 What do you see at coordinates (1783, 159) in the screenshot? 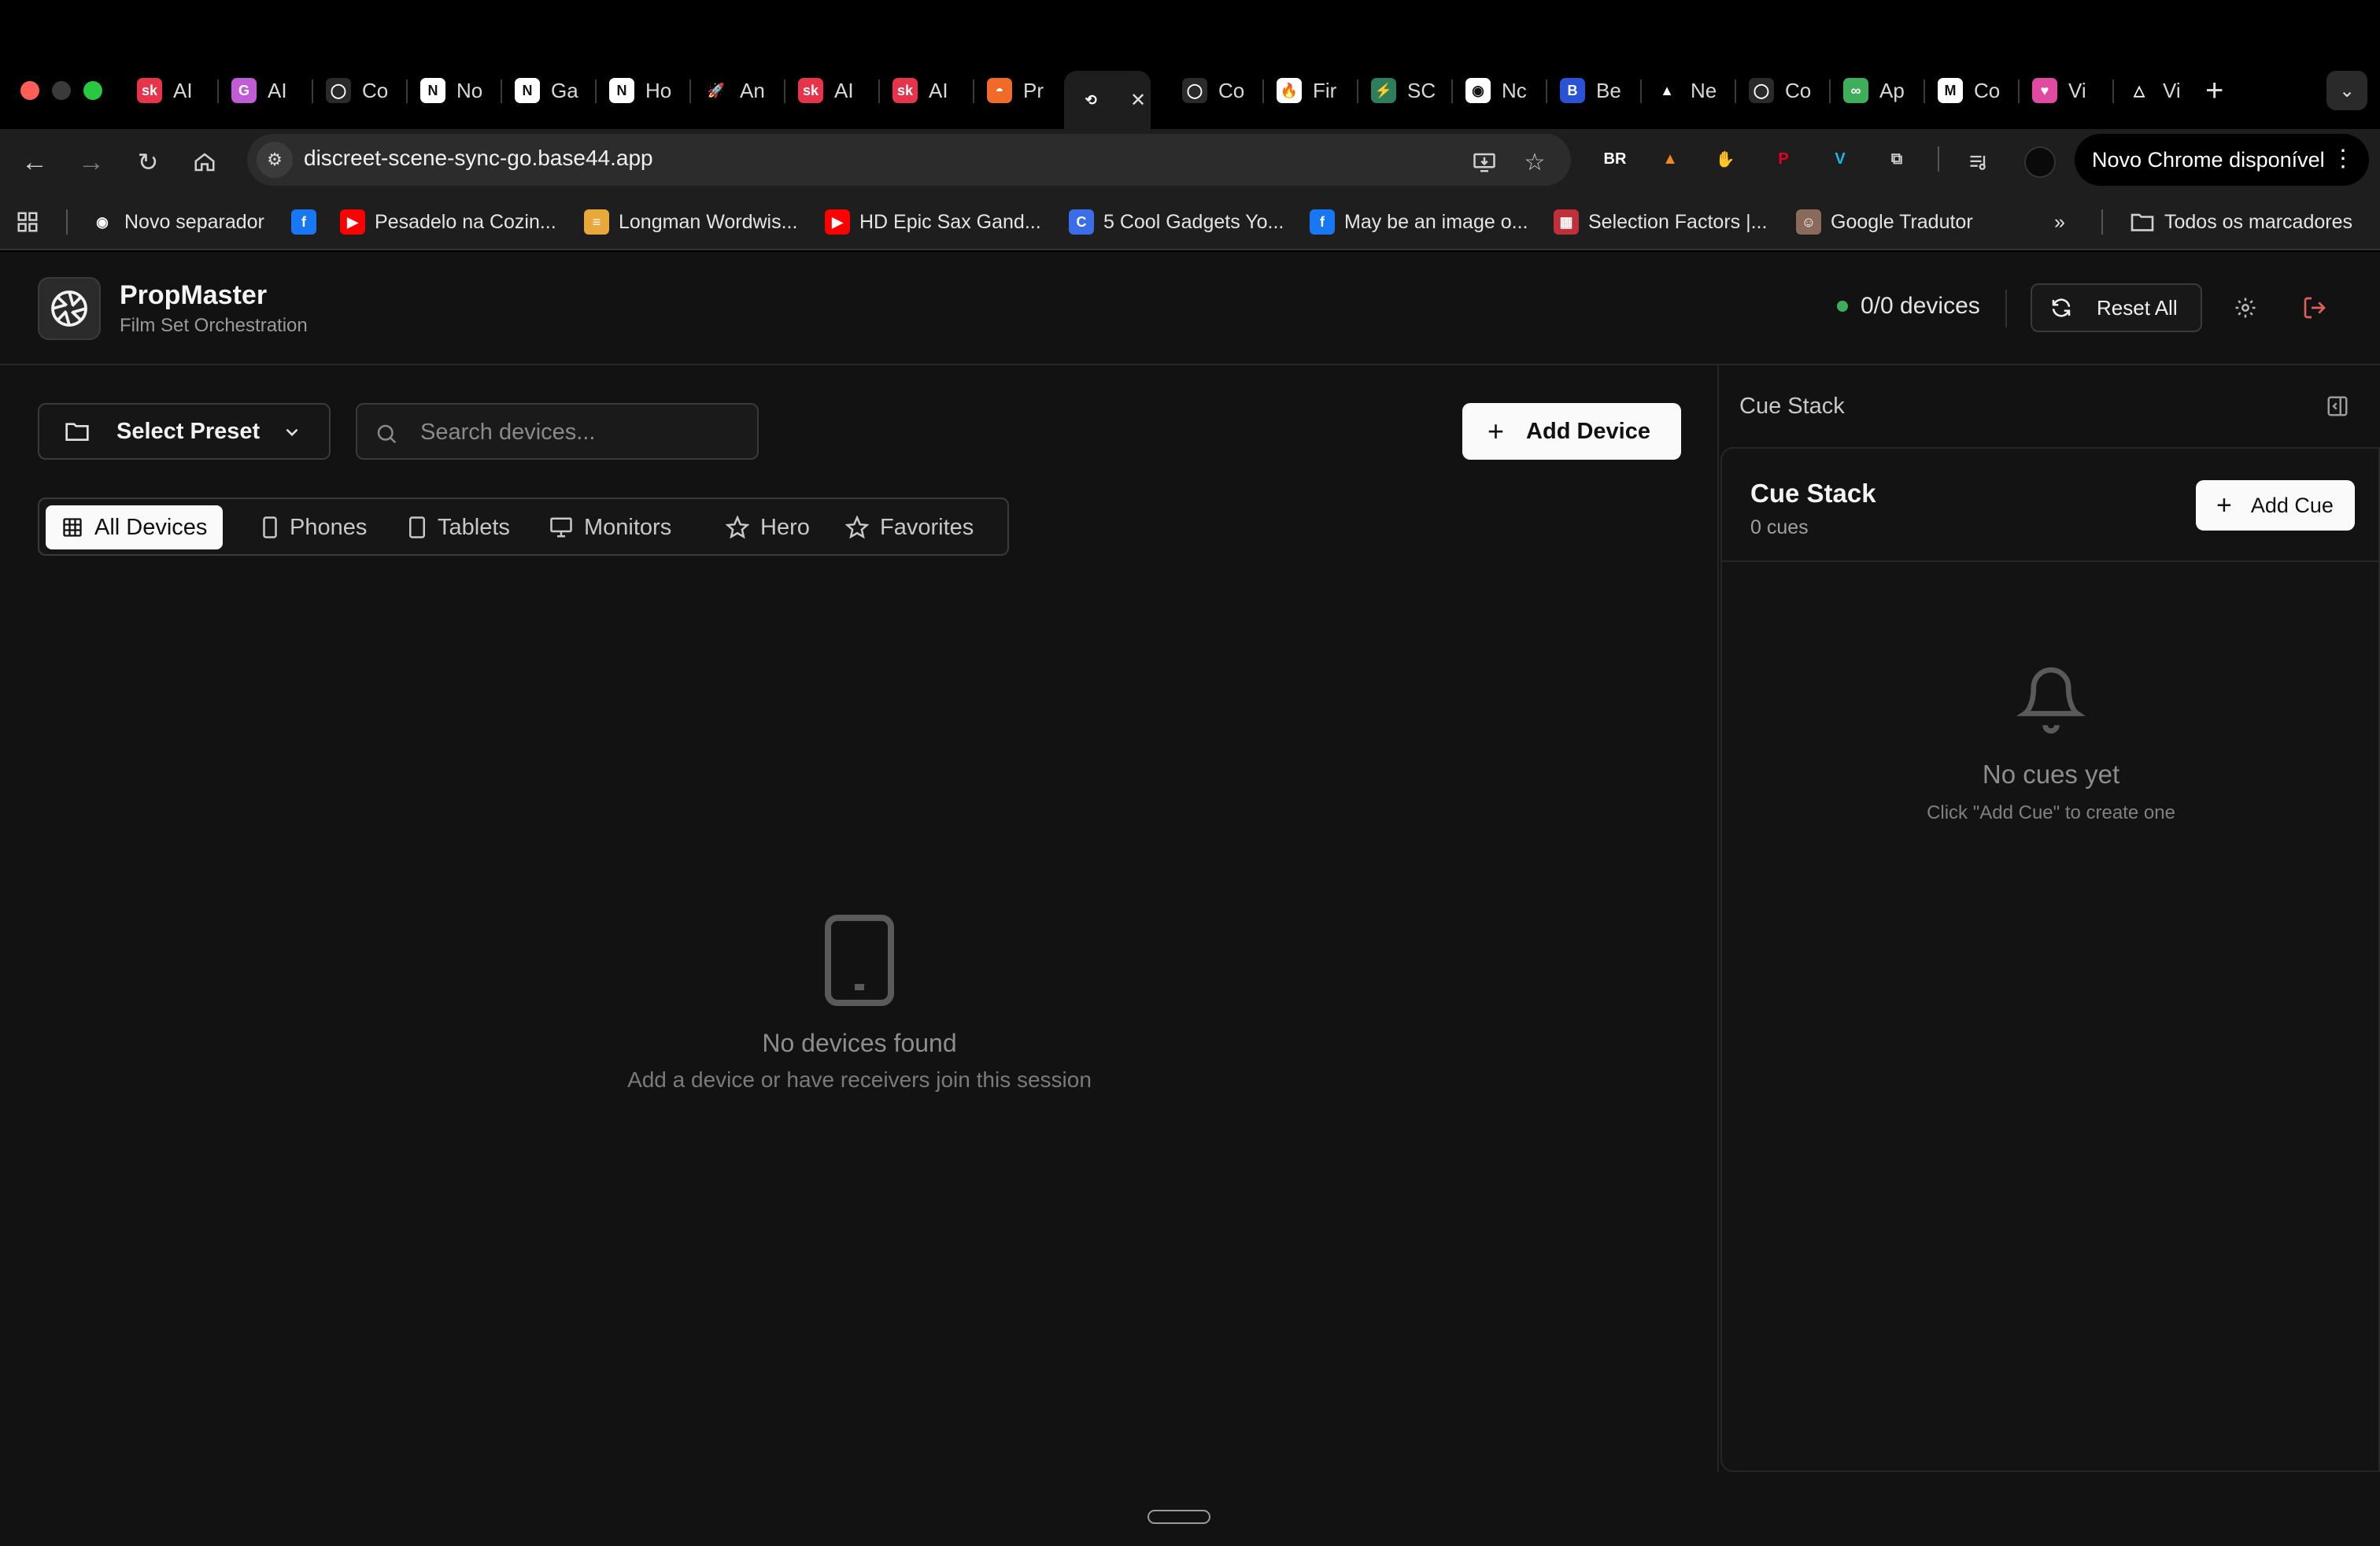
I see `pinterest-icon: P` at bounding box center [1783, 159].